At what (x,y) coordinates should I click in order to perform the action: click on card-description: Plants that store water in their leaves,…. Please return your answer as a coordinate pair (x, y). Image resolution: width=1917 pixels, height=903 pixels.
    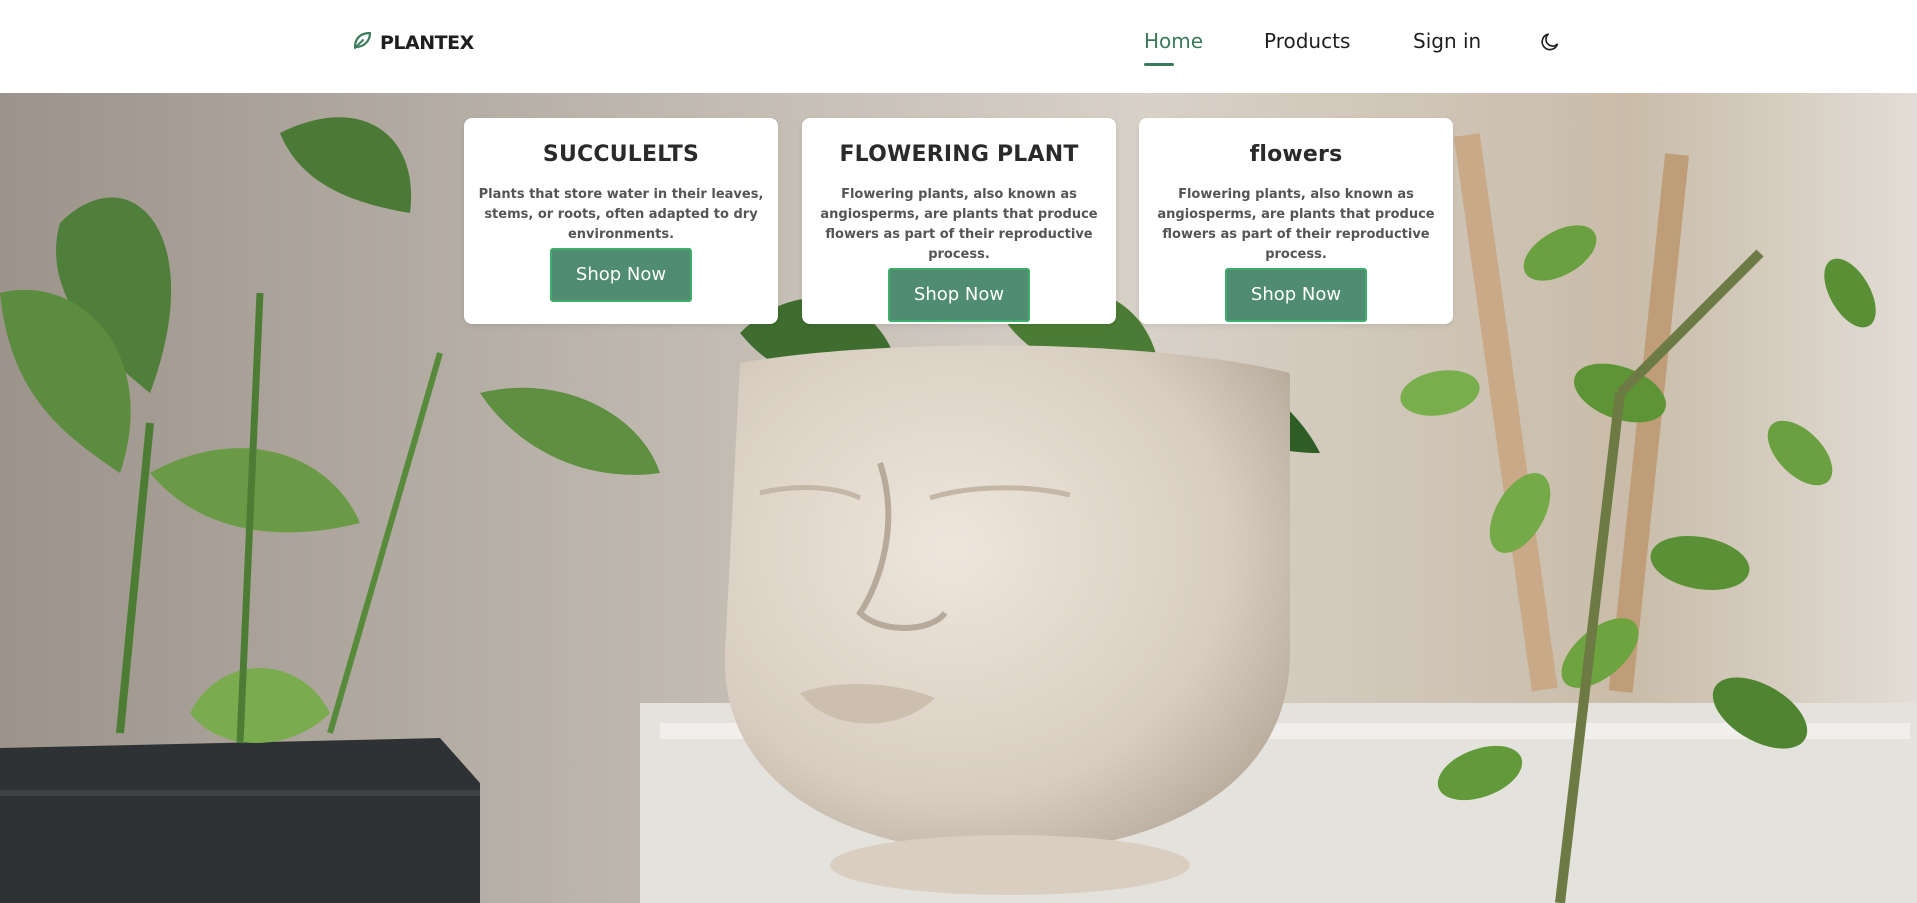
    Looking at the image, I should click on (621, 214).